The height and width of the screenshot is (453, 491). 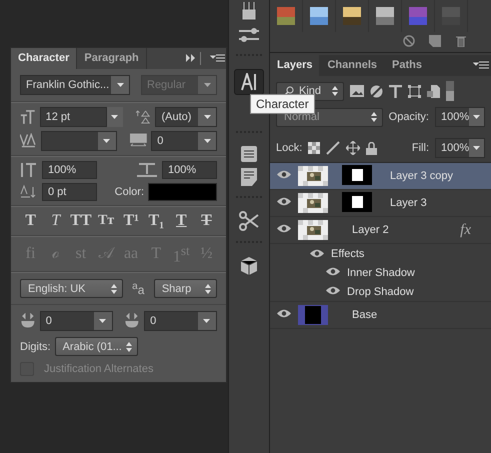 What do you see at coordinates (380, 315) in the screenshot?
I see `layer-row: Base` at bounding box center [380, 315].